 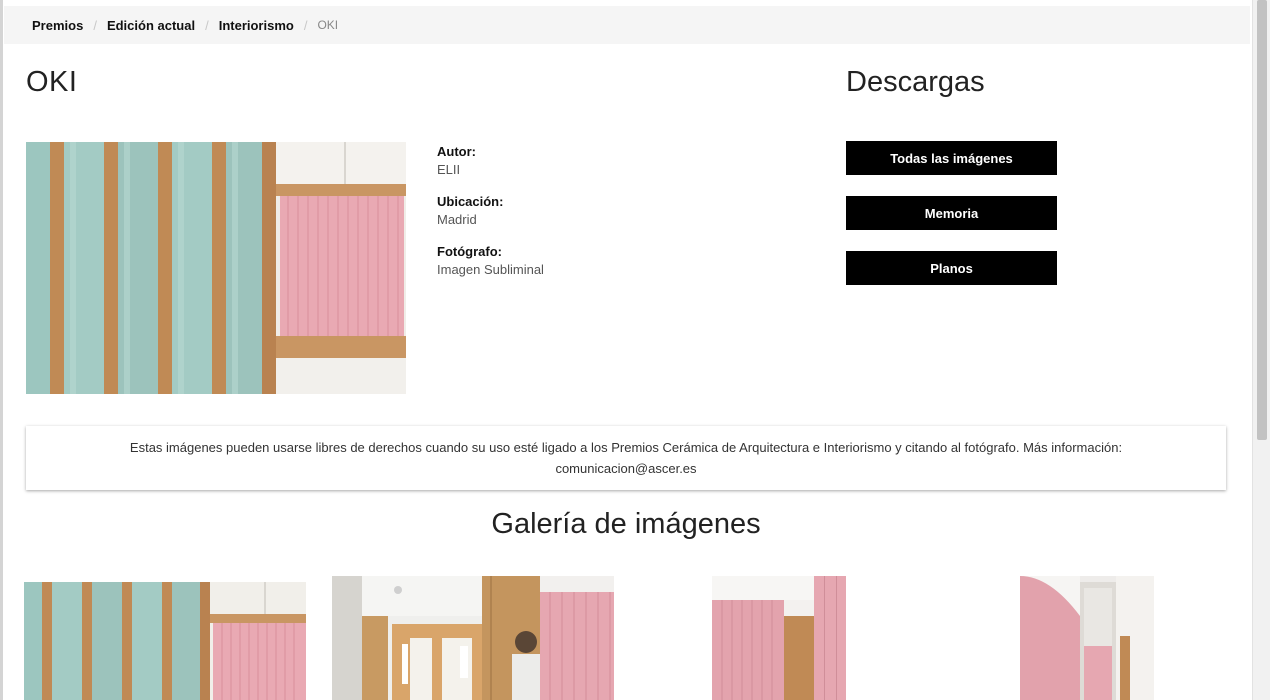 I want to click on photographer-group: Fotógrafo: Imagen Subliminal, so click(x=490, y=262).